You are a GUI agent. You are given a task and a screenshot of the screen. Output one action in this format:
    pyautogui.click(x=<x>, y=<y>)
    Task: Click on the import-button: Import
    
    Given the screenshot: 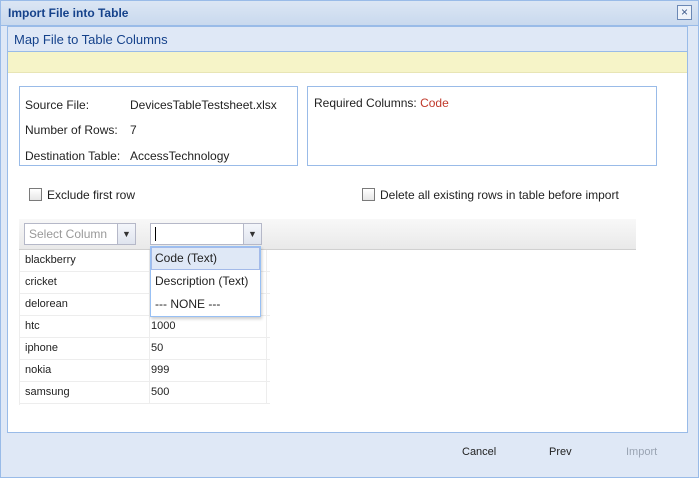 What is the action you would take?
    pyautogui.click(x=641, y=452)
    